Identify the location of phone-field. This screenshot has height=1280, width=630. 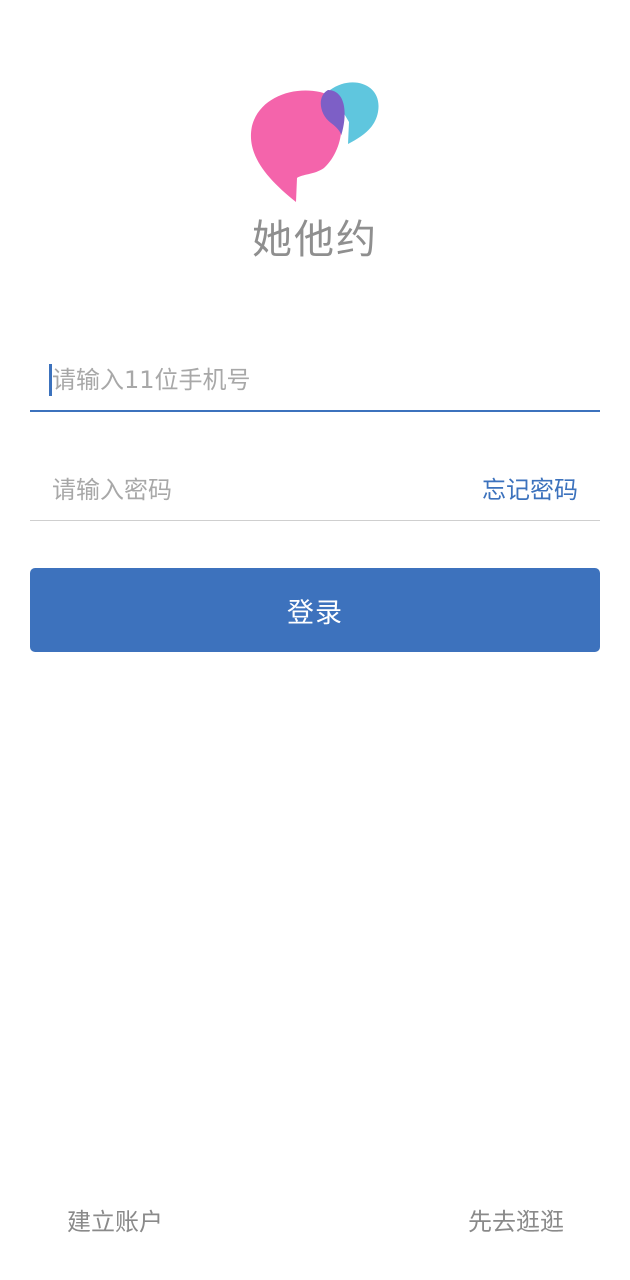
(315, 381).